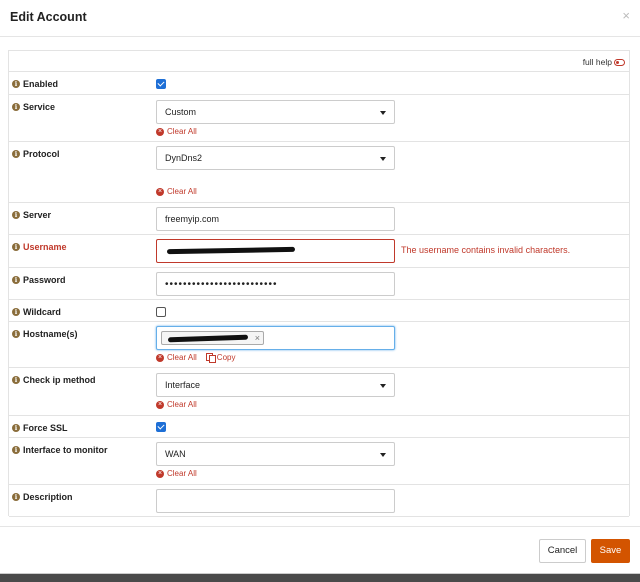 This screenshot has height=582, width=640. What do you see at coordinates (48, 497) in the screenshot?
I see `description-label-text: Description` at bounding box center [48, 497].